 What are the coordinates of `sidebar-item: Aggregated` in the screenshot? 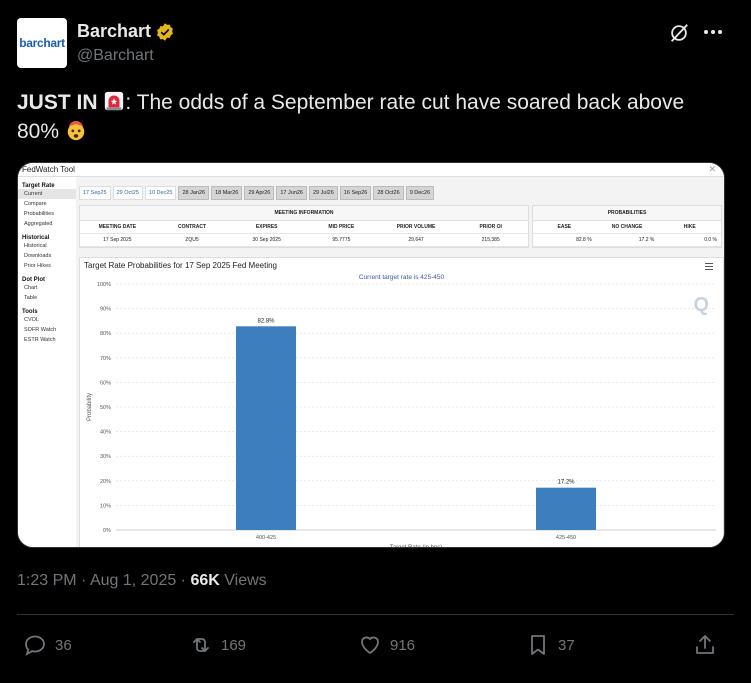 It's located at (47, 224).